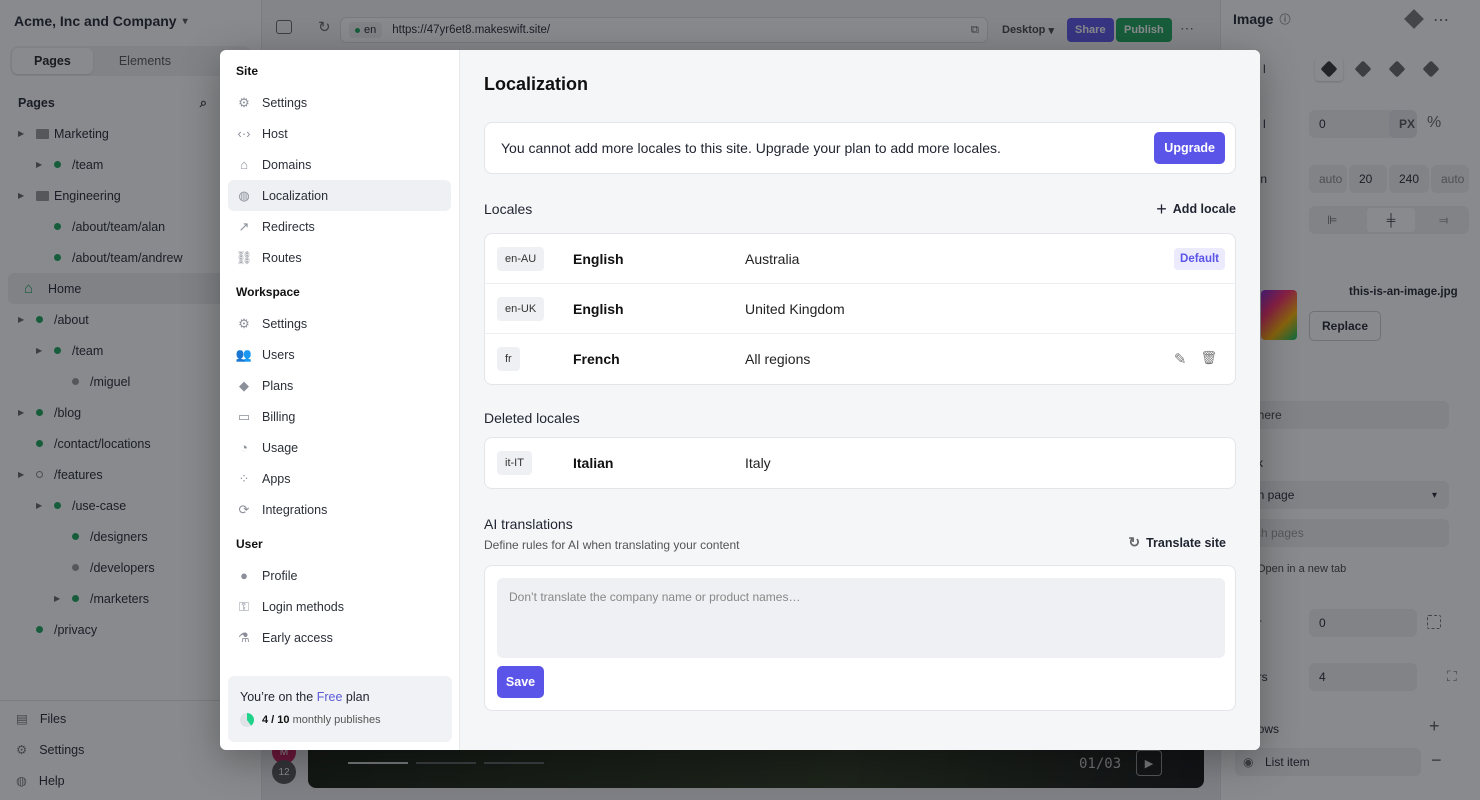 The image size is (1480, 800). What do you see at coordinates (508, 359) in the screenshot?
I see `locale-code: fr` at bounding box center [508, 359].